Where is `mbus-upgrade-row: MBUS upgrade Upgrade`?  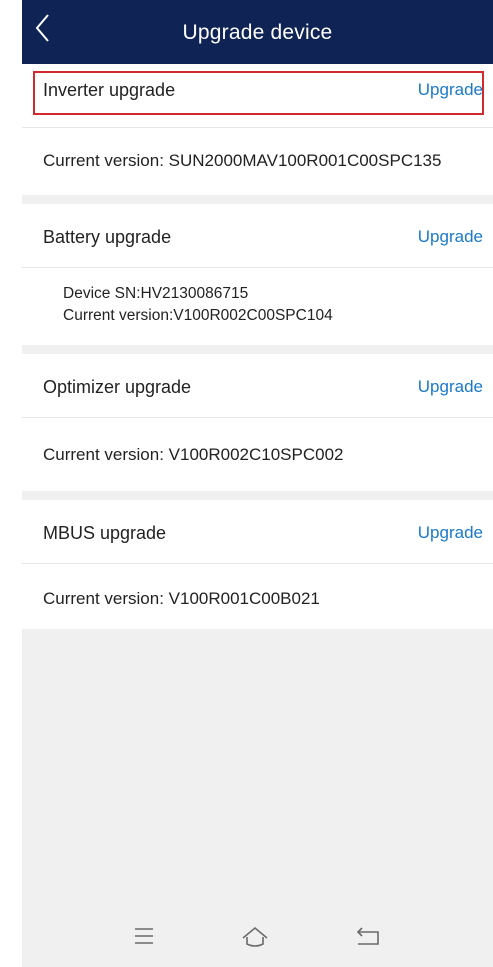
mbus-upgrade-row: MBUS upgrade Upgrade is located at coordinates (257, 532).